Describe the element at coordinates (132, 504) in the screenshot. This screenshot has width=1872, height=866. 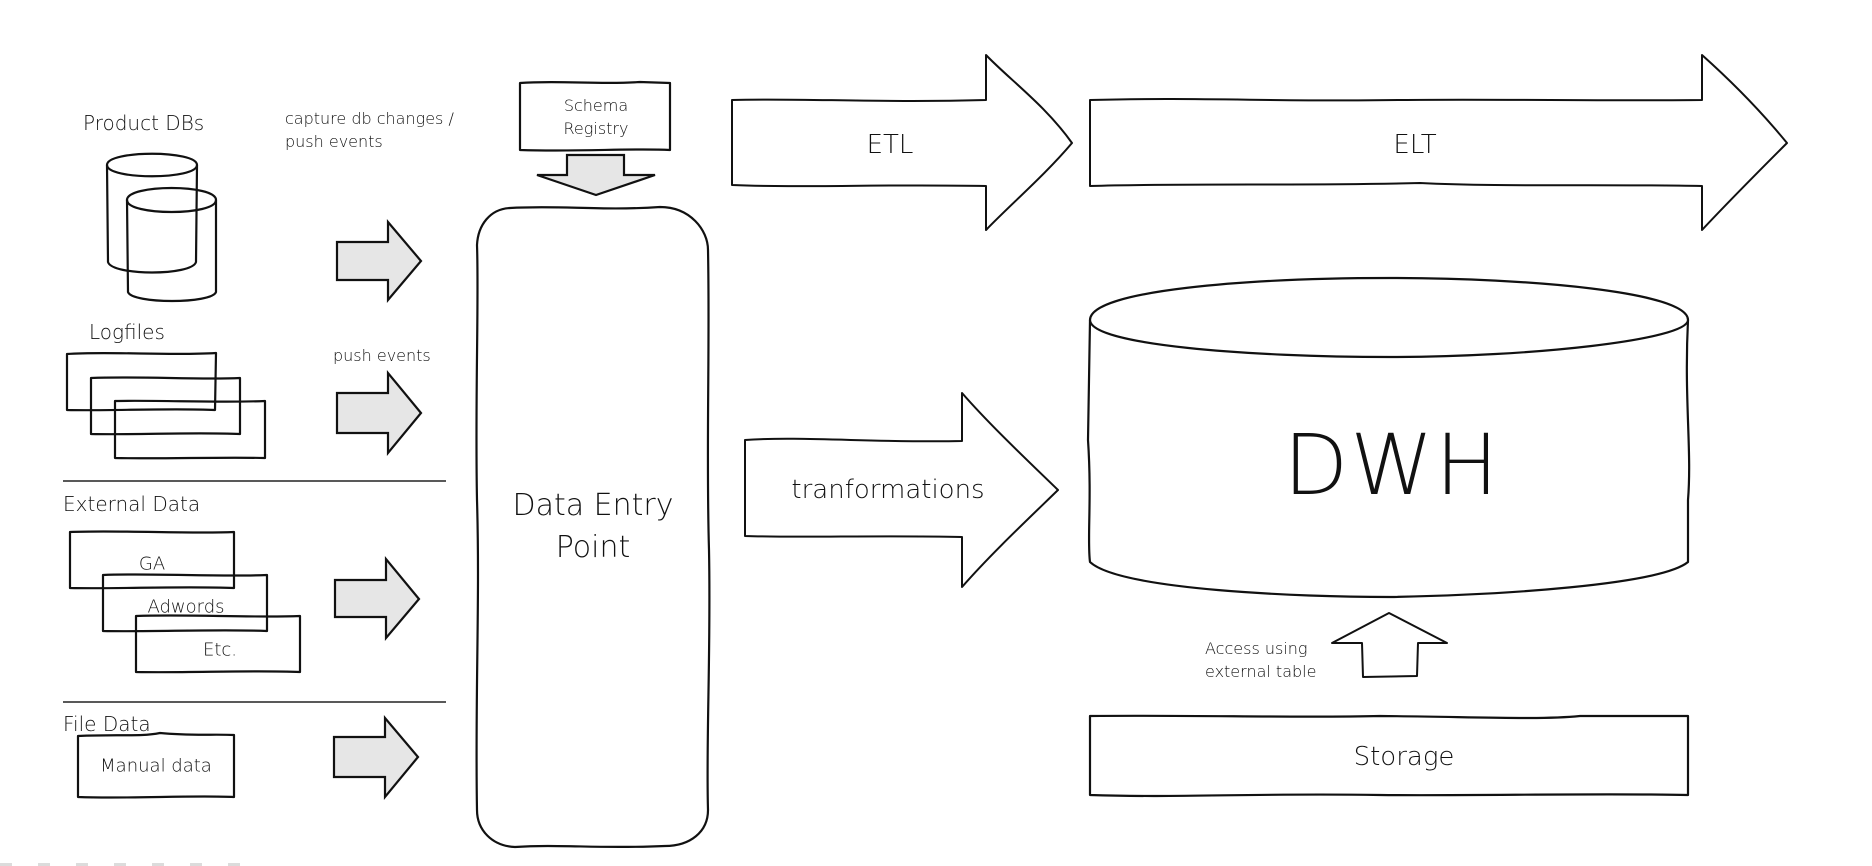
I see `external-data-label: External Data` at that location.